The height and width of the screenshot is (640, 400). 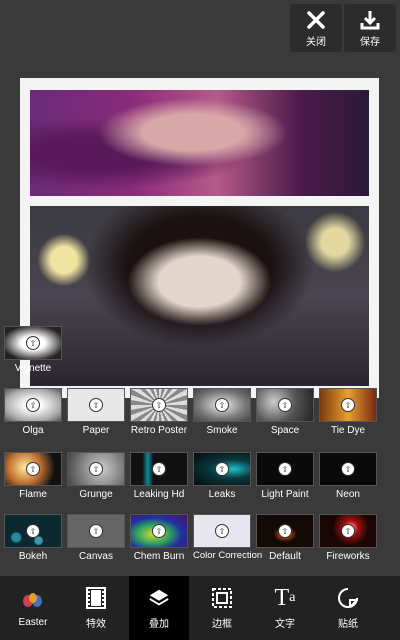 I want to click on save-label: 保存, so click(x=370, y=42).